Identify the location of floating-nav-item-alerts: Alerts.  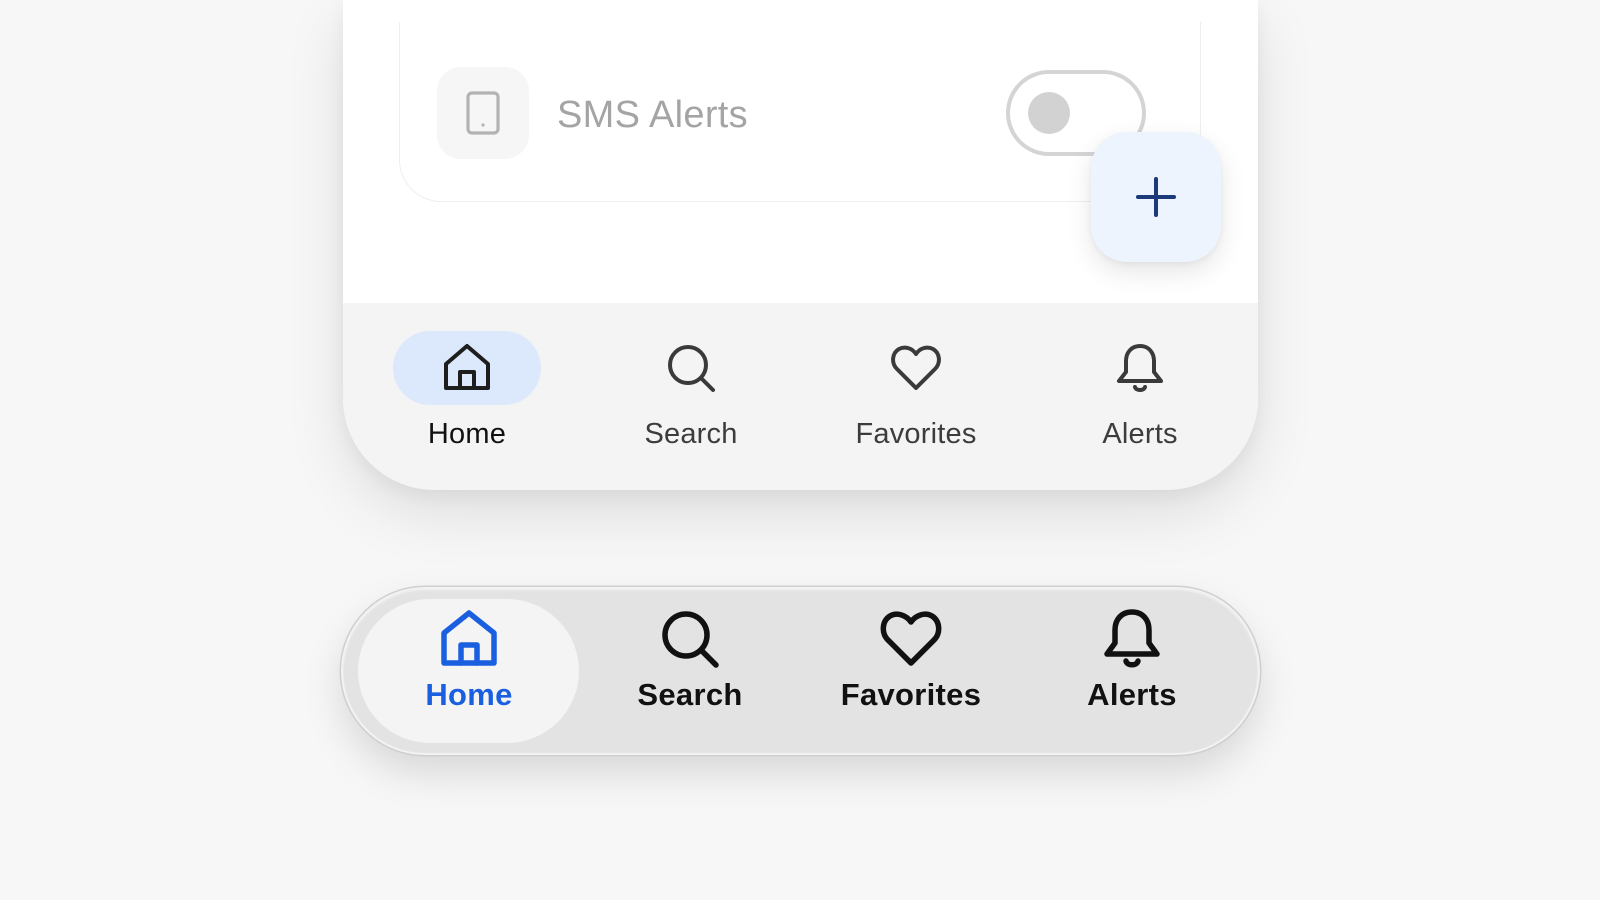
(1132, 672).